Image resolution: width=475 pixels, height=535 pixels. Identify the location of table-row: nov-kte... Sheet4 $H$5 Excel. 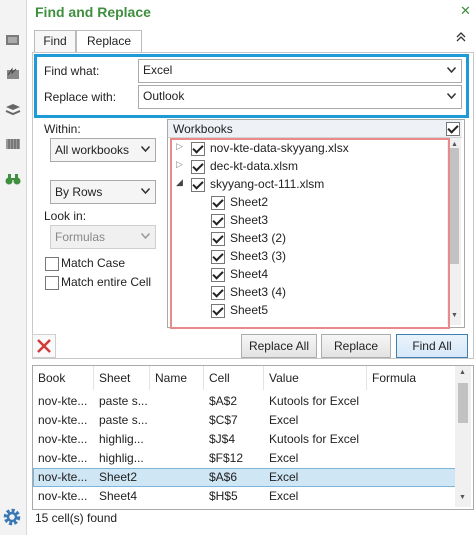
(245, 496).